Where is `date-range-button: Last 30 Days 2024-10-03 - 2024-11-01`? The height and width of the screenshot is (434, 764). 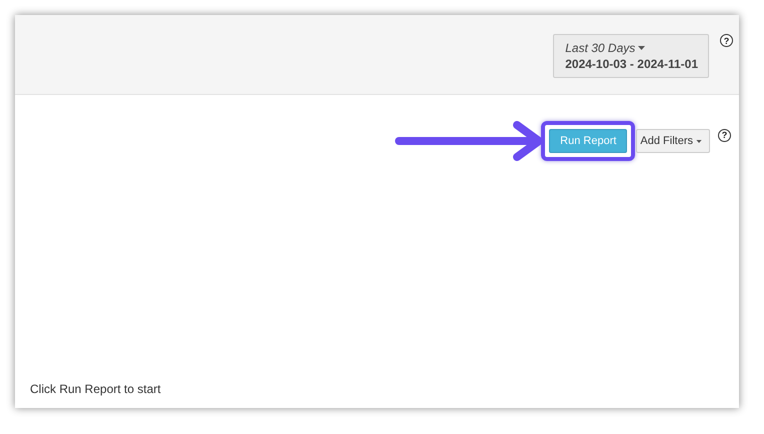
date-range-button: Last 30 Days 2024-10-03 - 2024-11-01 is located at coordinates (631, 56).